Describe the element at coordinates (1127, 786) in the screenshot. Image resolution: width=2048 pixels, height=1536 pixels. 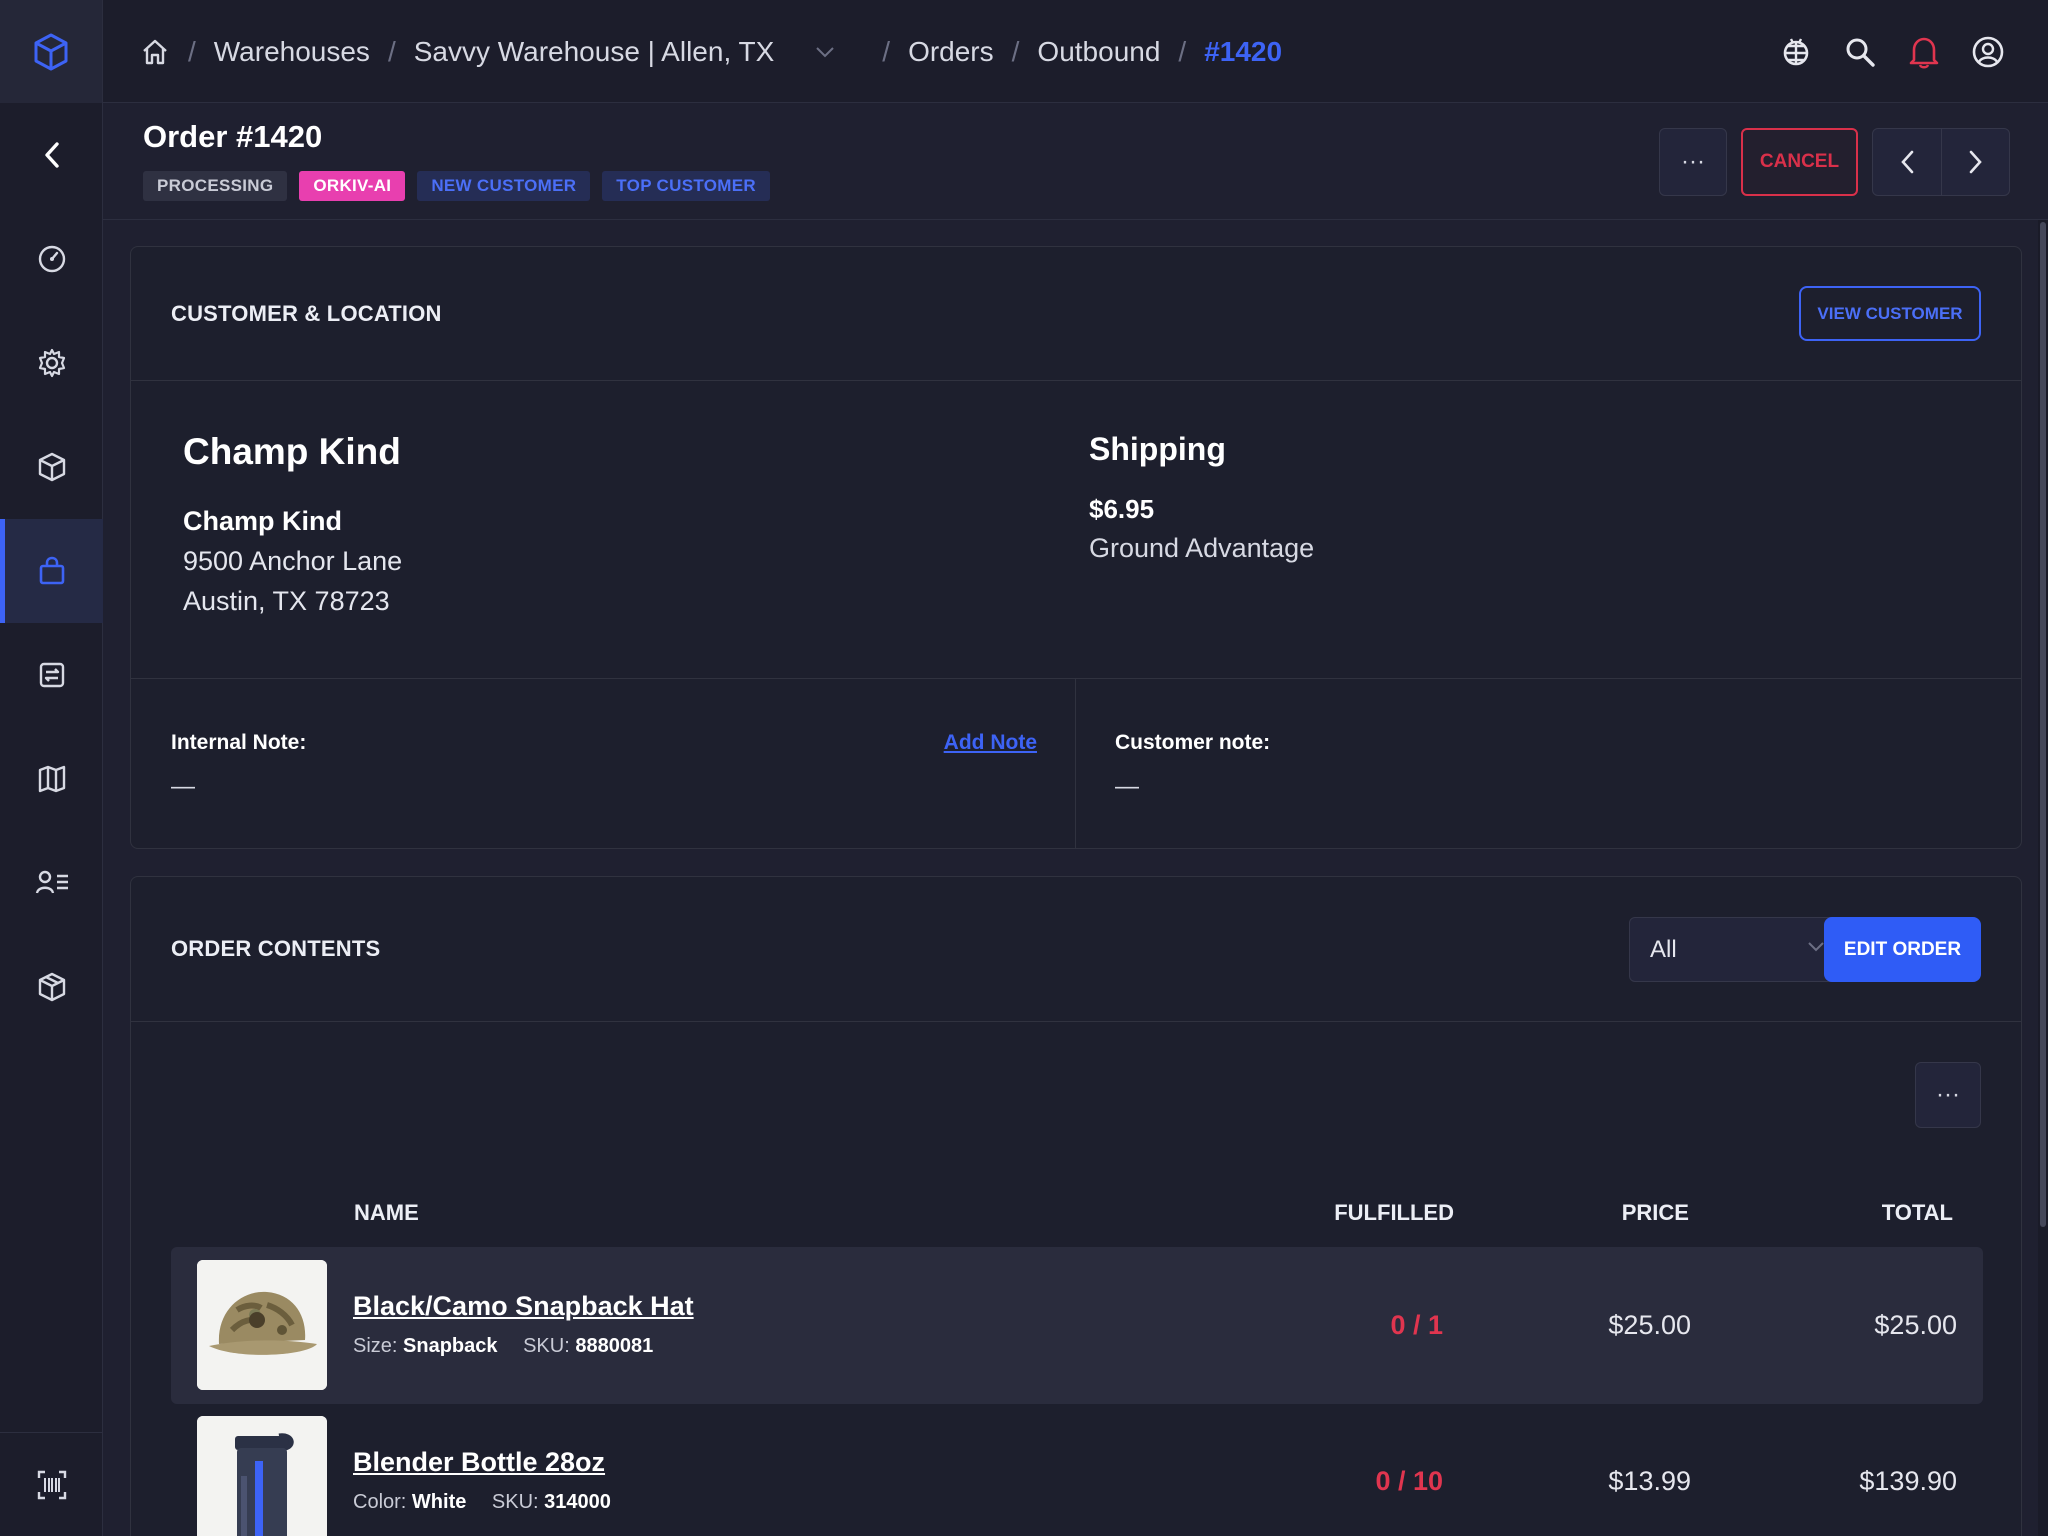
I see `customer-note-value: —` at that location.